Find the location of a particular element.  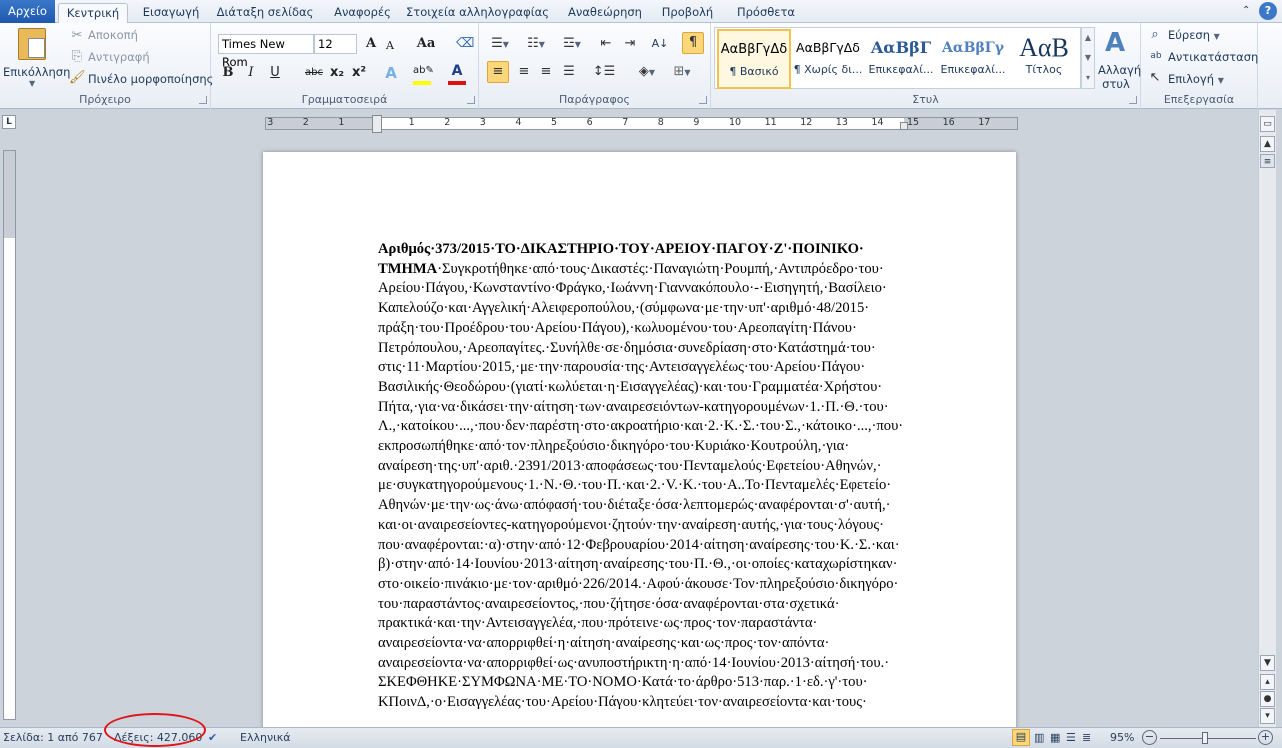

italic-button: I is located at coordinates (251, 73).